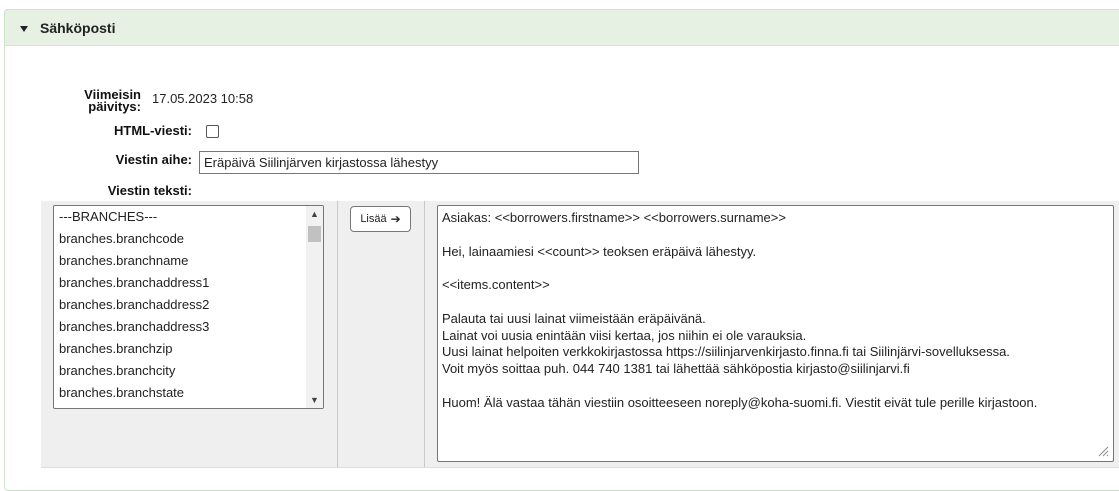 The image size is (1119, 491). Describe the element at coordinates (337, 334) in the screenshot. I see `column-divider-left` at that location.